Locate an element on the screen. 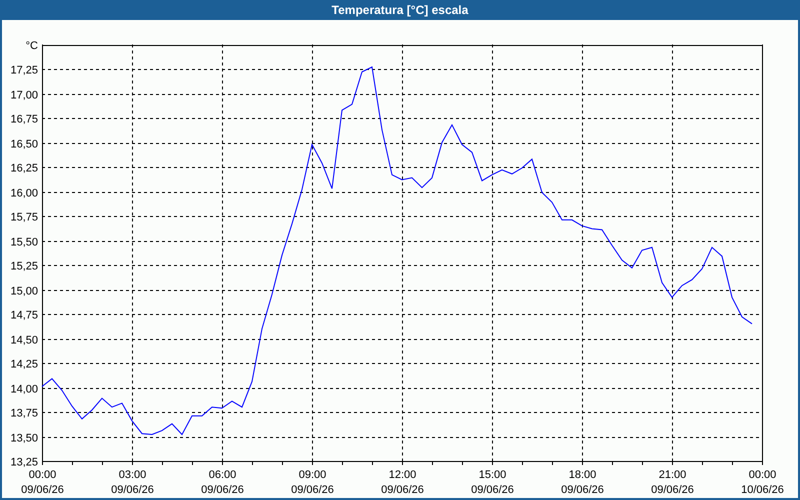 The height and width of the screenshot is (500, 800). y-tick-label: 15,75 is located at coordinates (24, 218).